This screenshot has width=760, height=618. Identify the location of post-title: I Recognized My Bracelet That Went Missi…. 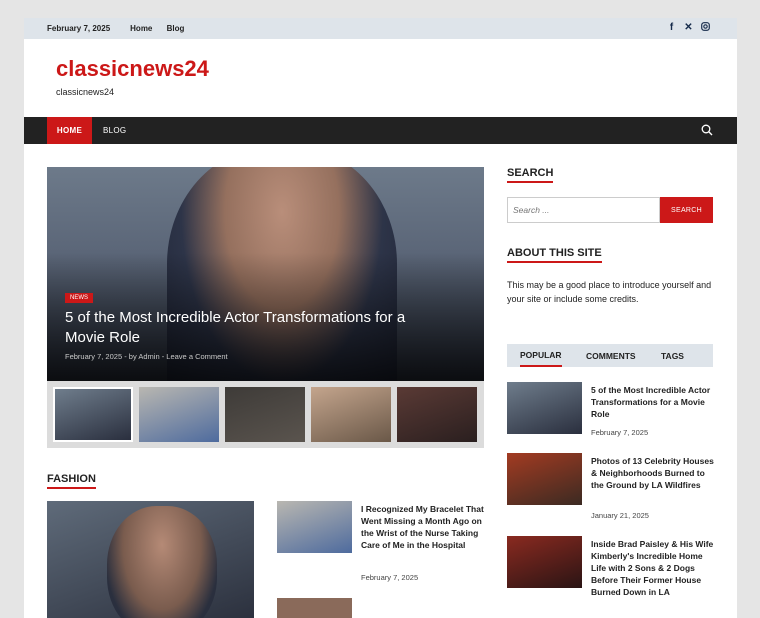
(423, 527).